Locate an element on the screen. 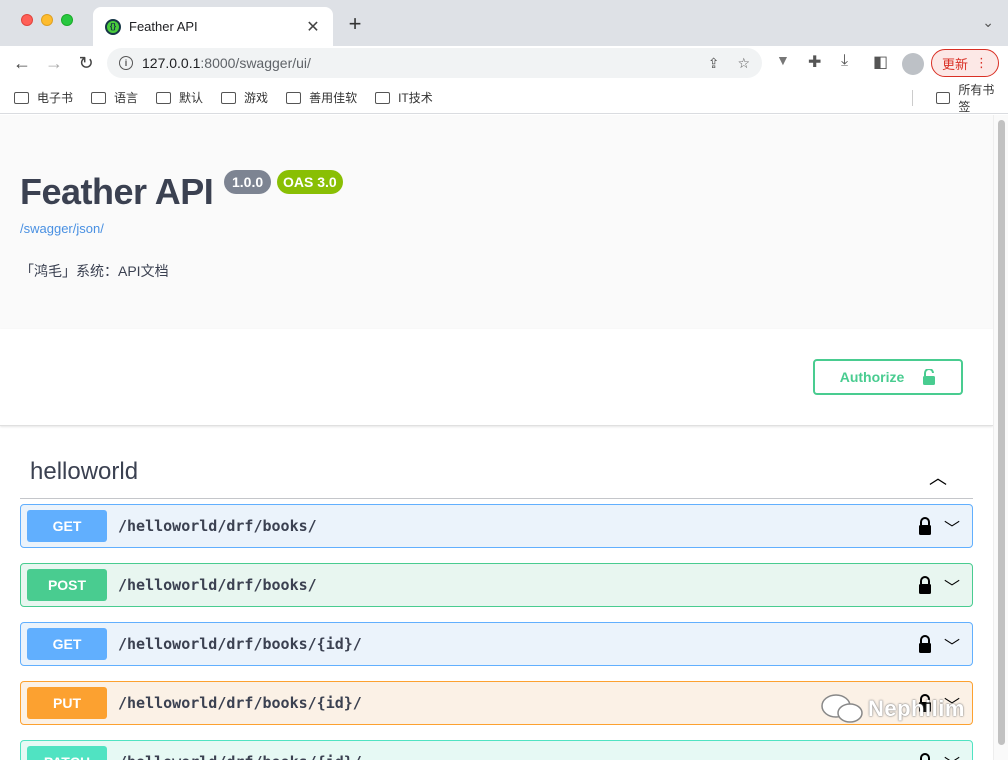  bookmarks-divider is located at coordinates (912, 98).